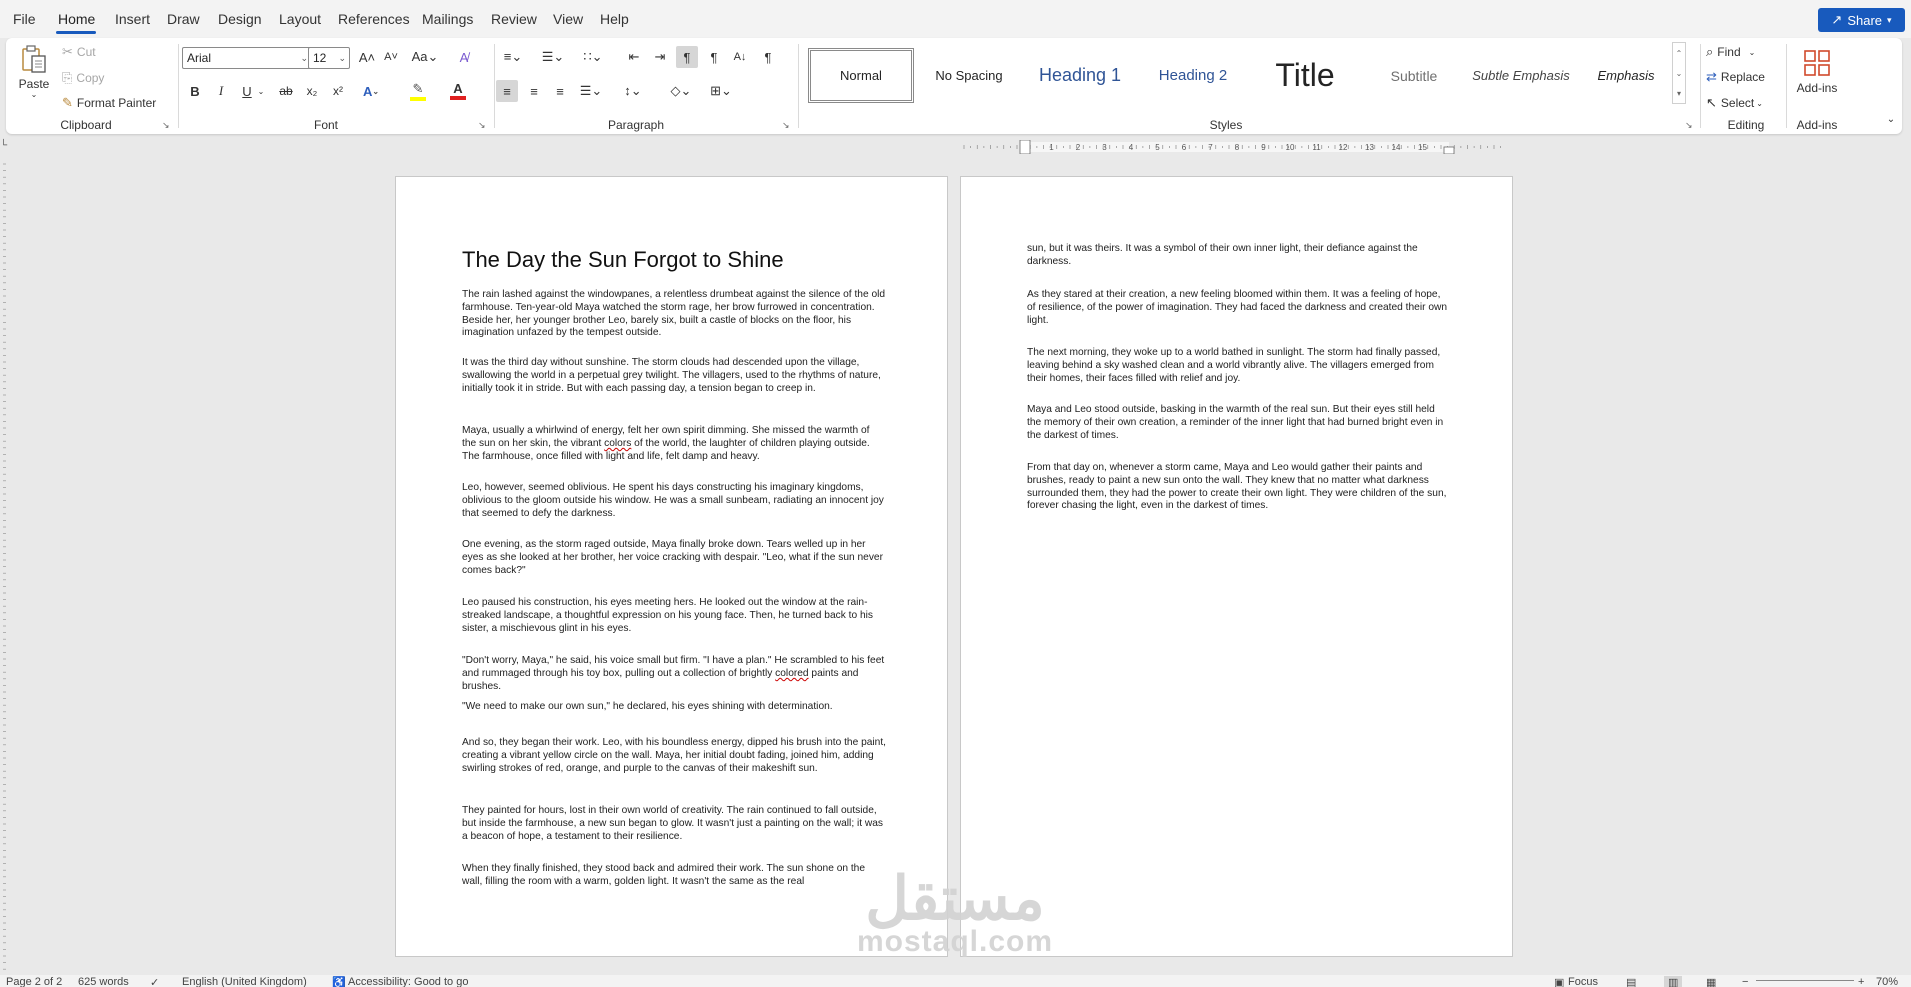 This screenshot has width=1911, height=987. Describe the element at coordinates (34, 71) in the screenshot. I see `paste-button: Paste ⌄` at that location.